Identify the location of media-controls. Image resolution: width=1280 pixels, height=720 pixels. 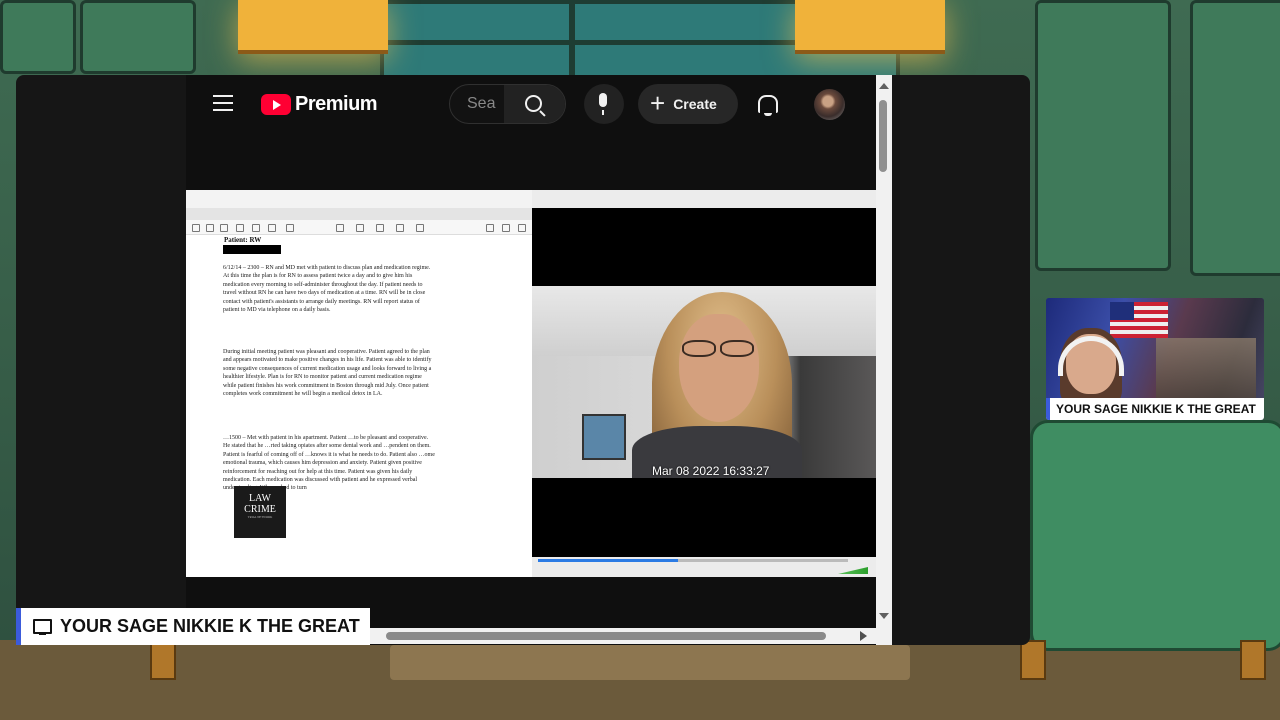
(704, 567).